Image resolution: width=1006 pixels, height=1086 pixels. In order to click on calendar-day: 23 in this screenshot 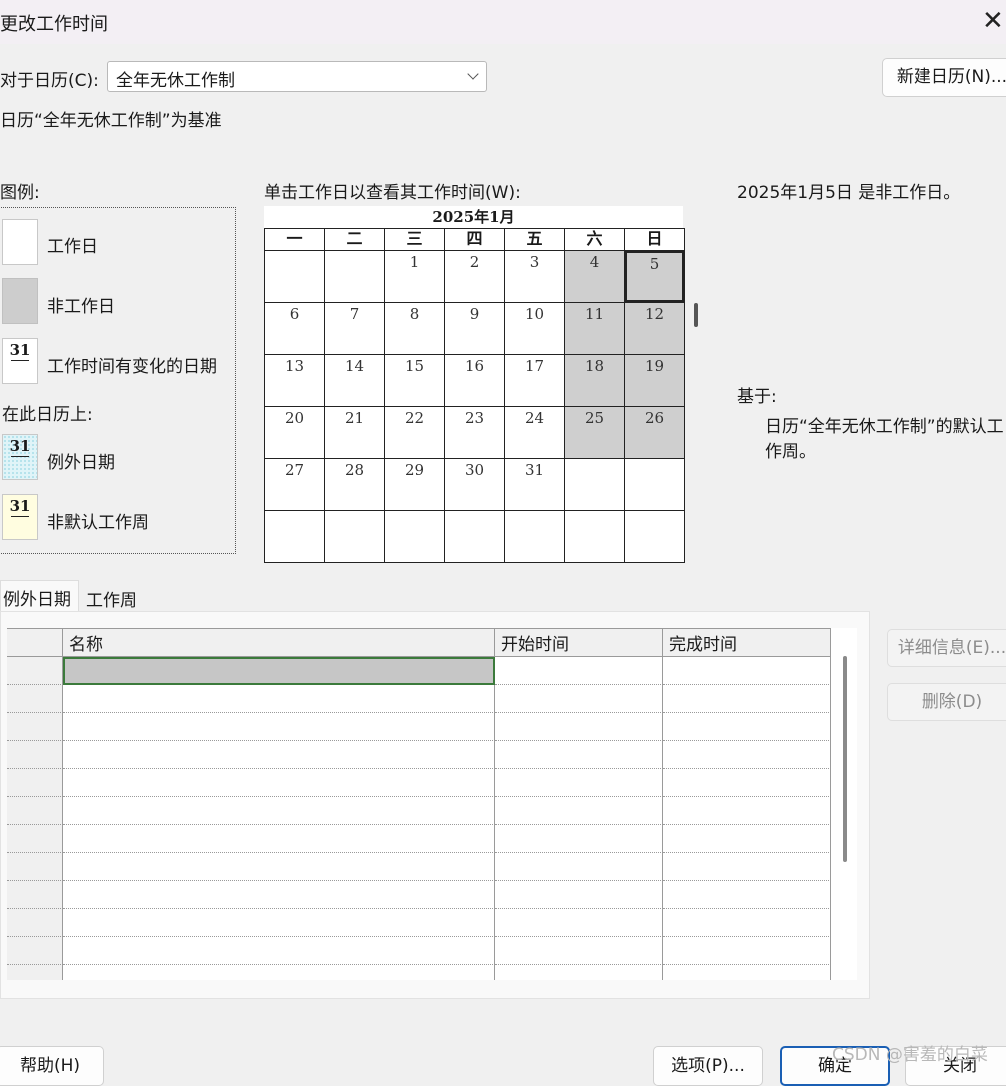, I will do `click(474, 432)`.